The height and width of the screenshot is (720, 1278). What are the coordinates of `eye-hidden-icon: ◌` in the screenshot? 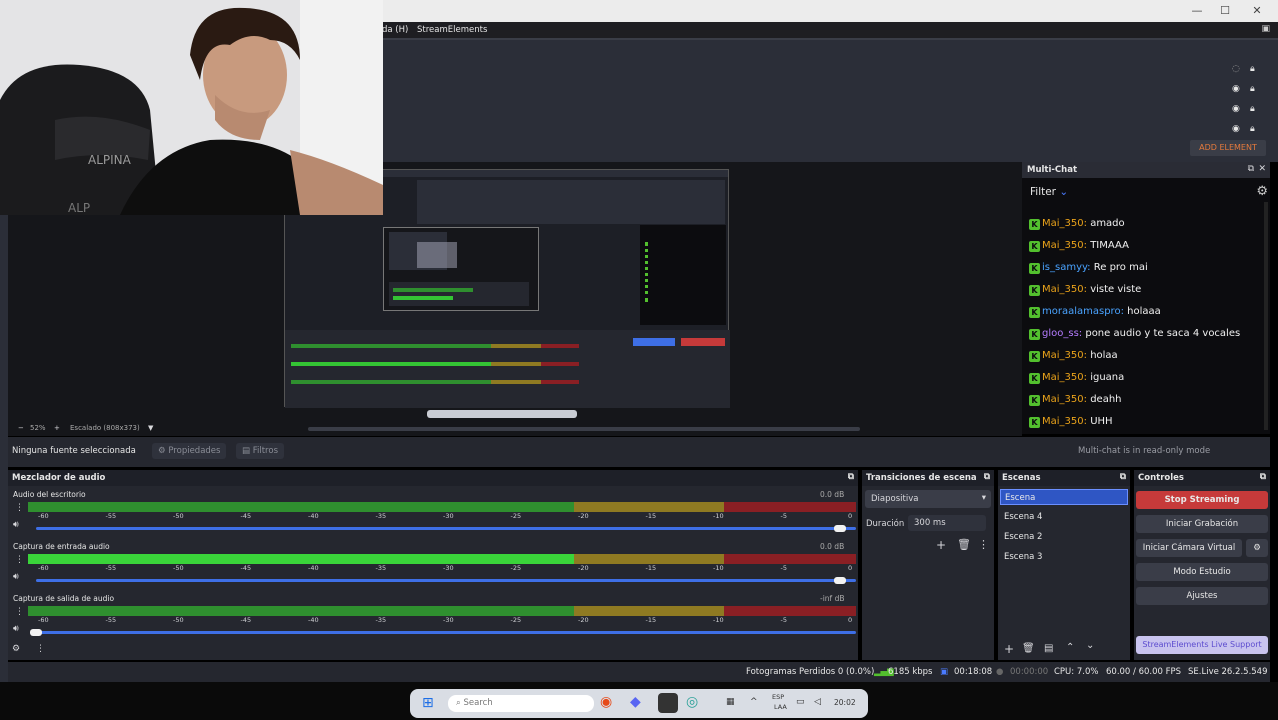 It's located at (1236, 69).